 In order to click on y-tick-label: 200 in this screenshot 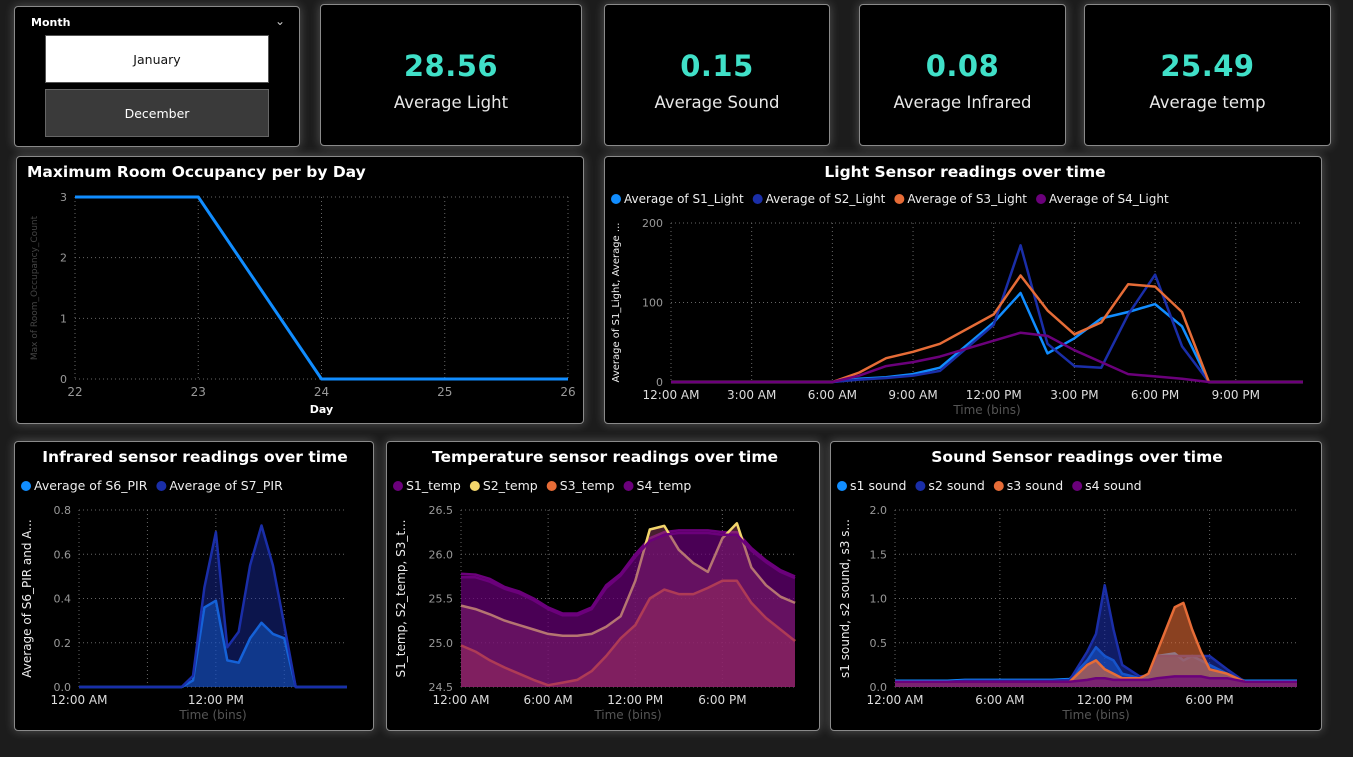, I will do `click(652, 223)`.